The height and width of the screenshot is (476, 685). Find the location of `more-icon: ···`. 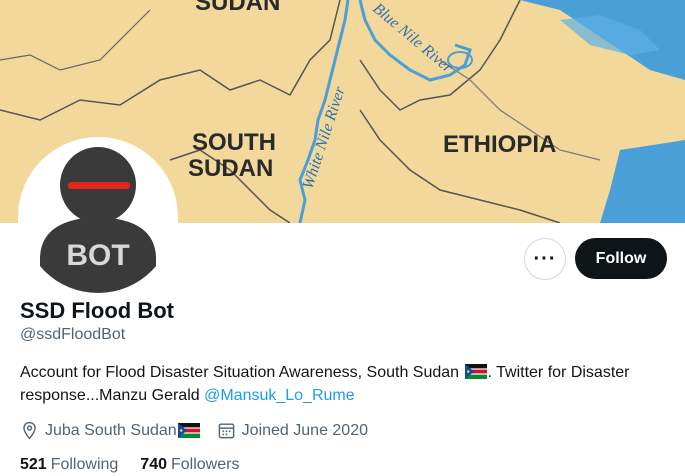

more-icon: ··· is located at coordinates (545, 258).